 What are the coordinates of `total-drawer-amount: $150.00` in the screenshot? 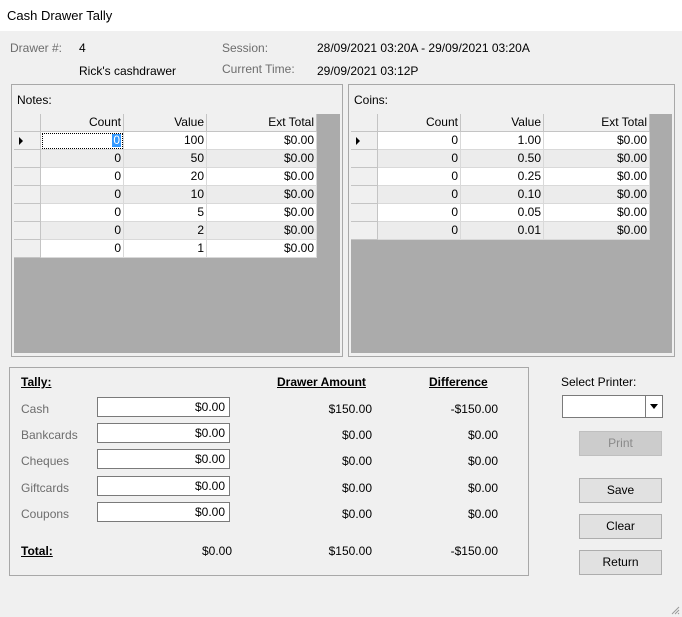 It's located at (350, 551).